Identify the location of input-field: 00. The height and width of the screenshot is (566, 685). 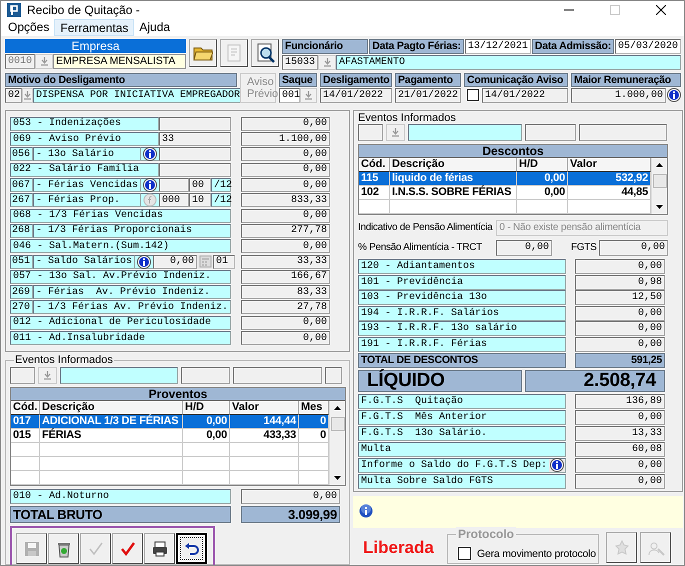
(200, 185).